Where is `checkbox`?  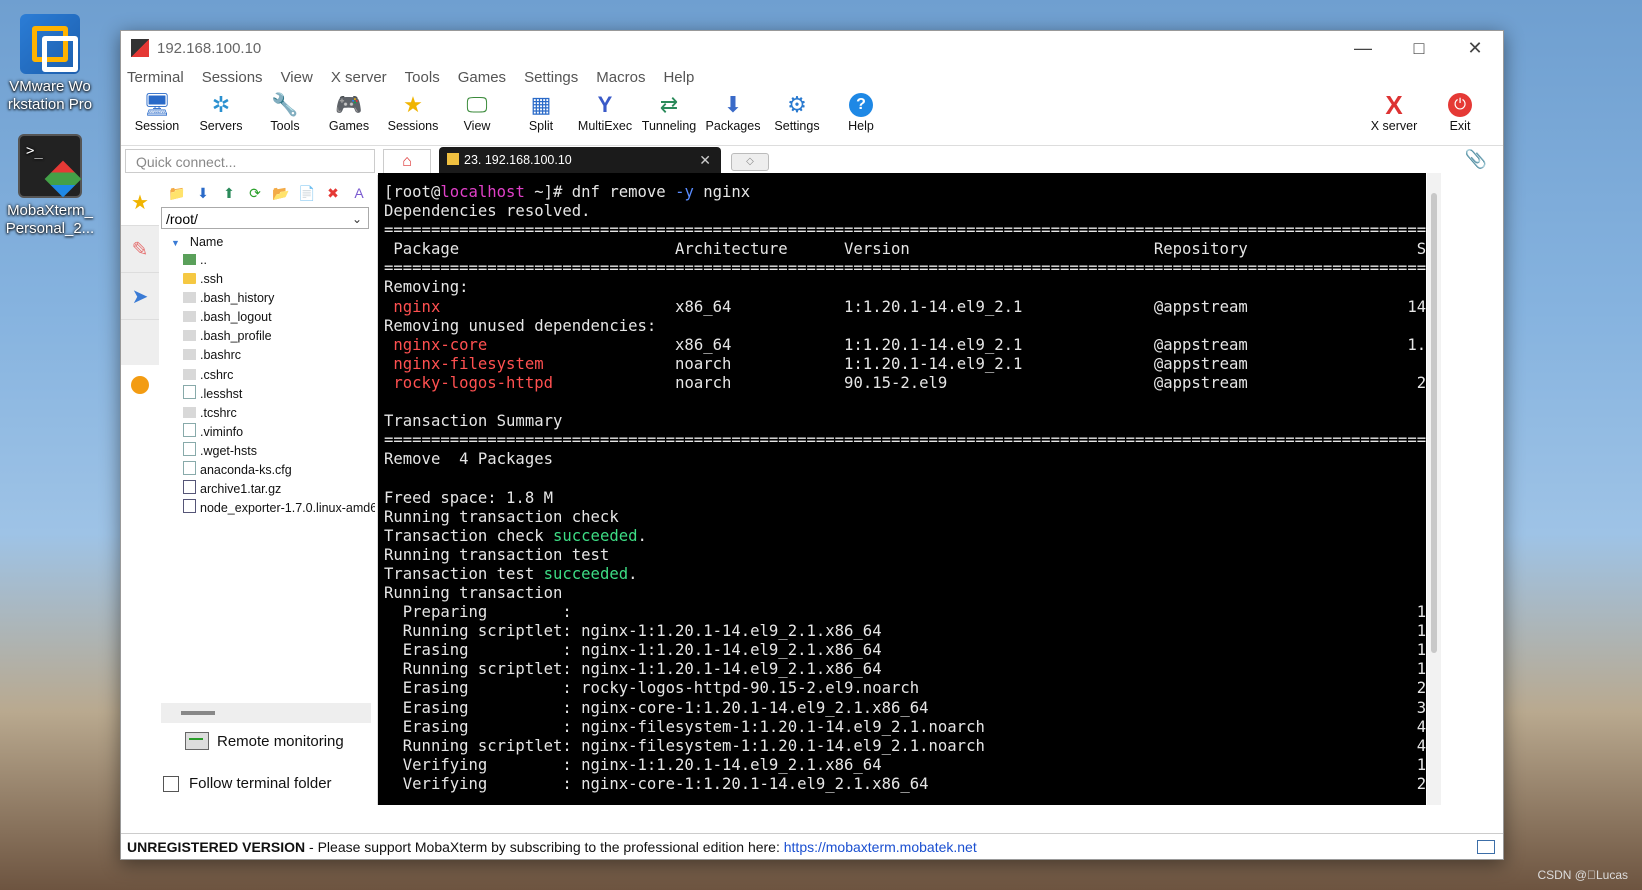
checkbox is located at coordinates (171, 783).